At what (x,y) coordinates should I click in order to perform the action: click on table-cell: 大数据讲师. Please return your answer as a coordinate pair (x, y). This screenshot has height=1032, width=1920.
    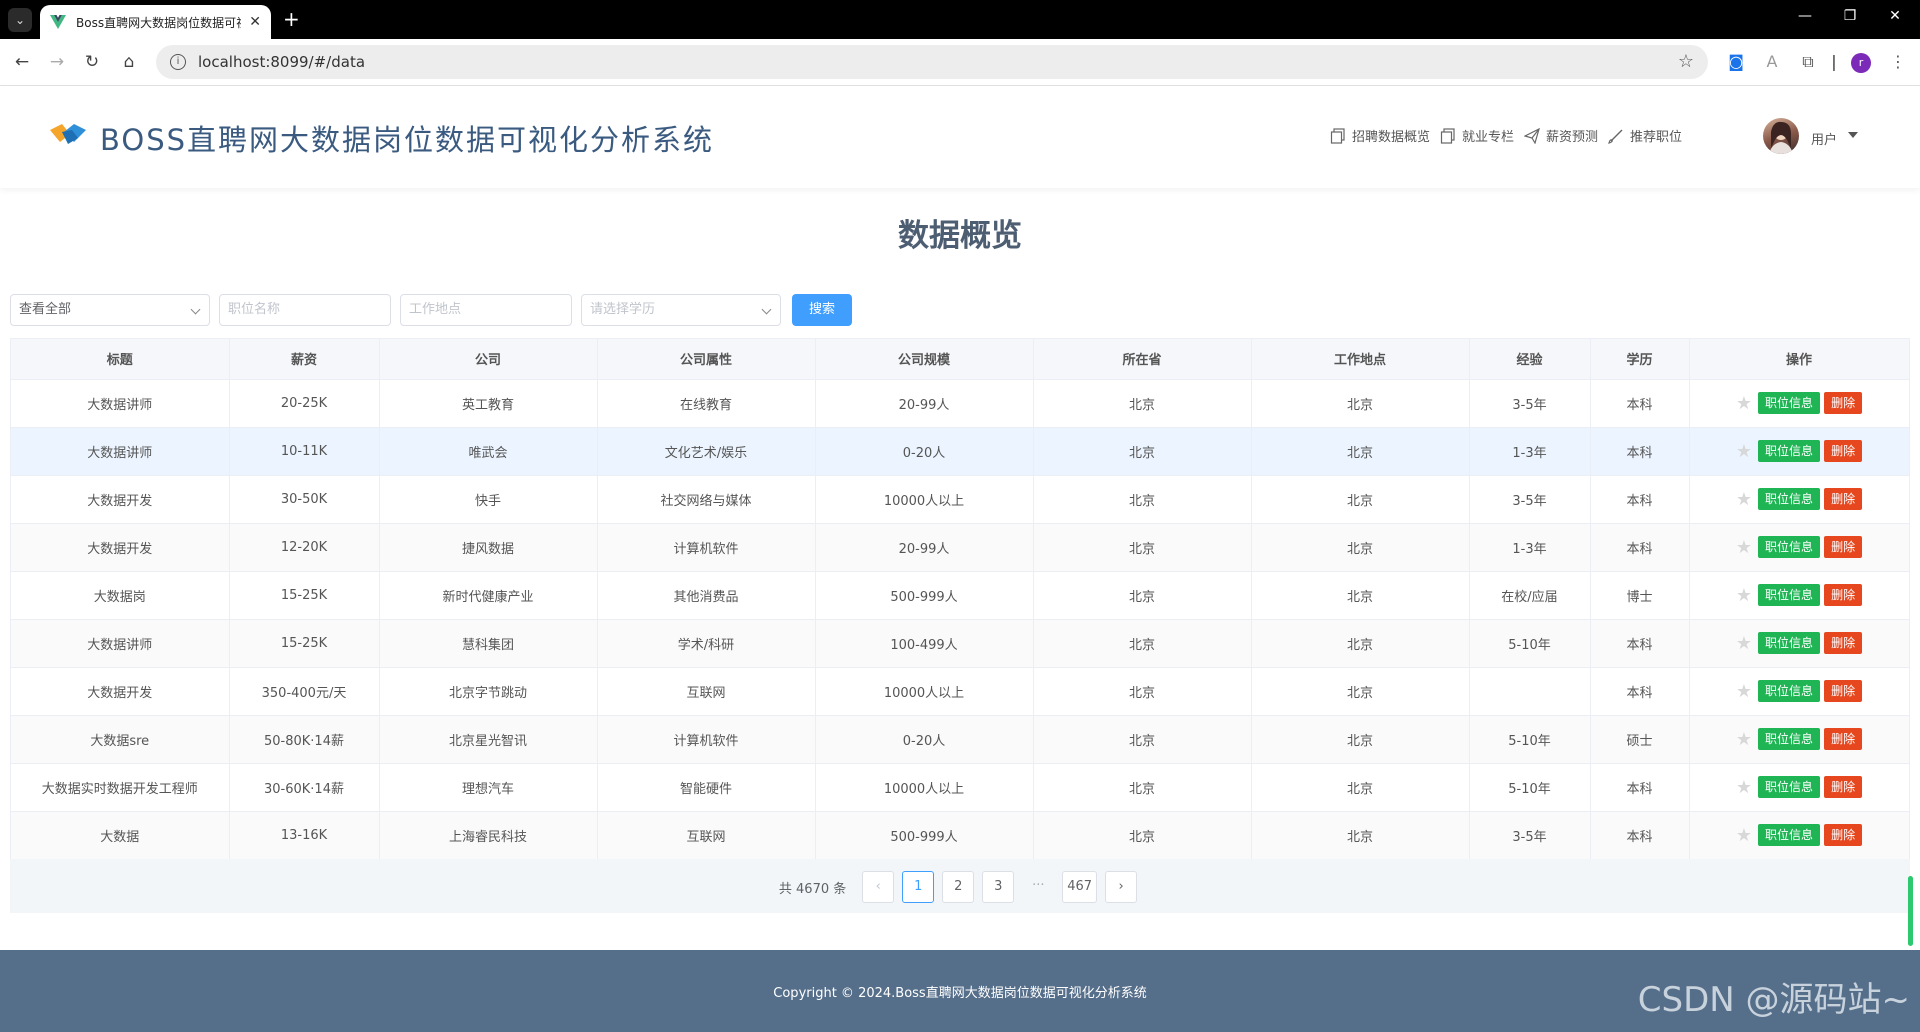
    Looking at the image, I should click on (120, 643).